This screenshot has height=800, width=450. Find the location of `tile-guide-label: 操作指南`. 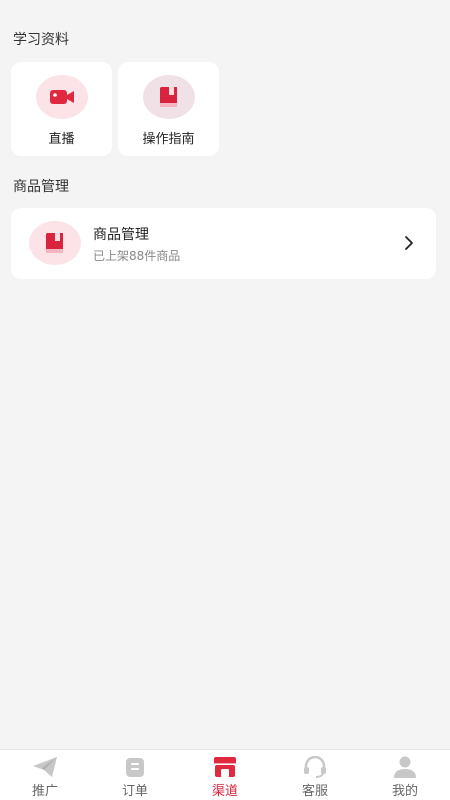

tile-guide-label: 操作指南 is located at coordinates (168, 139).